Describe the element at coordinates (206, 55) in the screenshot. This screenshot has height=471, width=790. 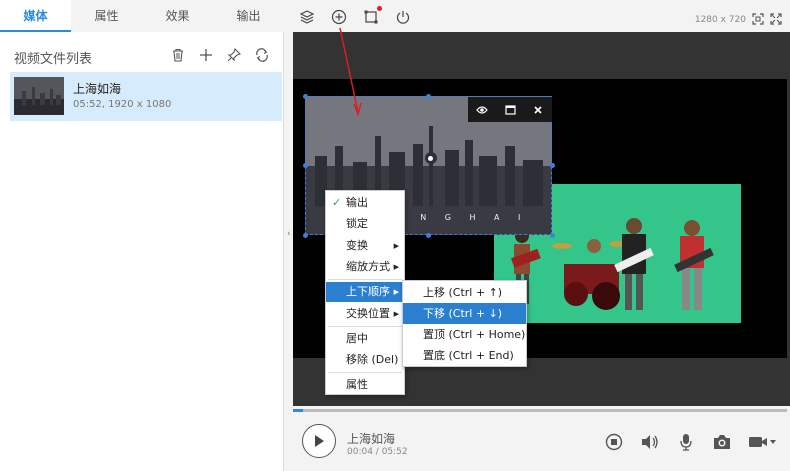
I see `plus-icon` at that location.